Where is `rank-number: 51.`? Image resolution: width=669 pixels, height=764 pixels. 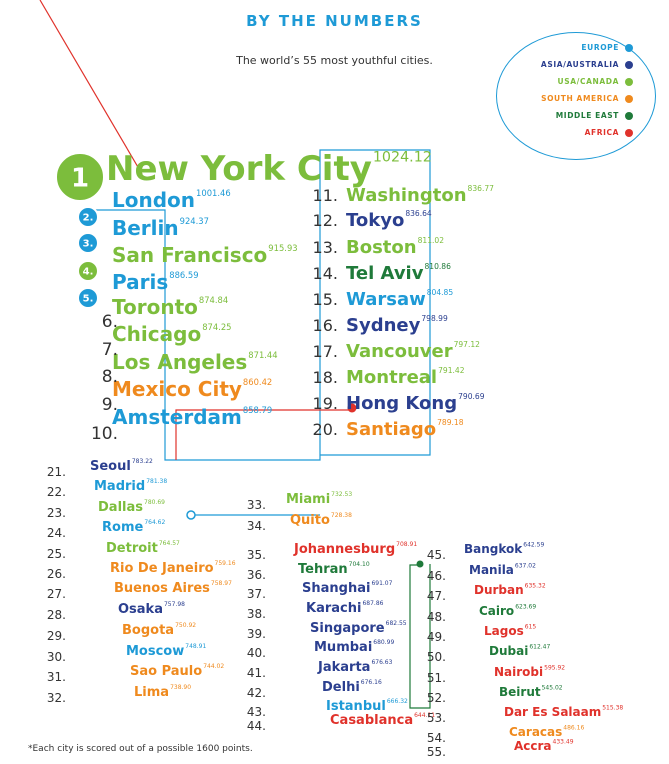
rank-number: 51. is located at coordinates (436, 678).